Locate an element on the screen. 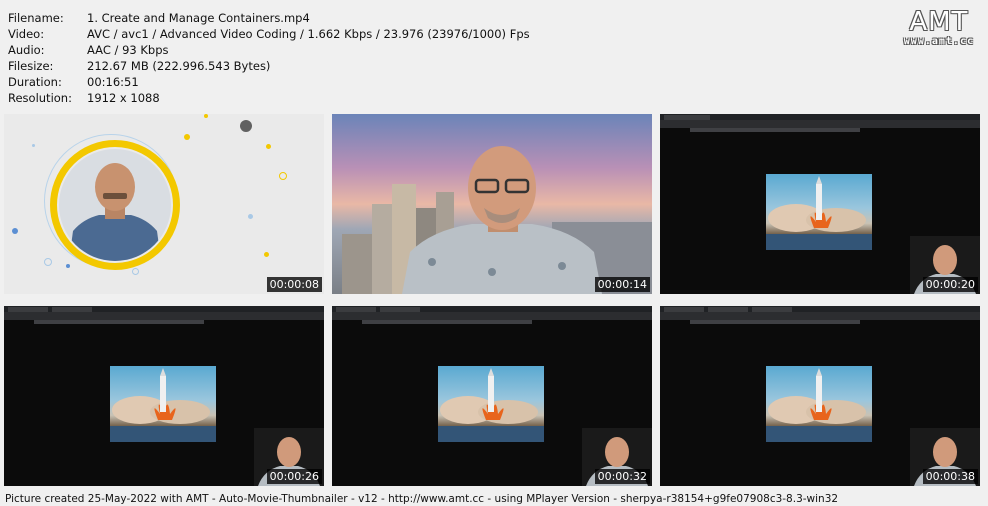 This screenshot has width=988, height=506. thumbnail-5: 00:00:32 is located at coordinates (492, 396).